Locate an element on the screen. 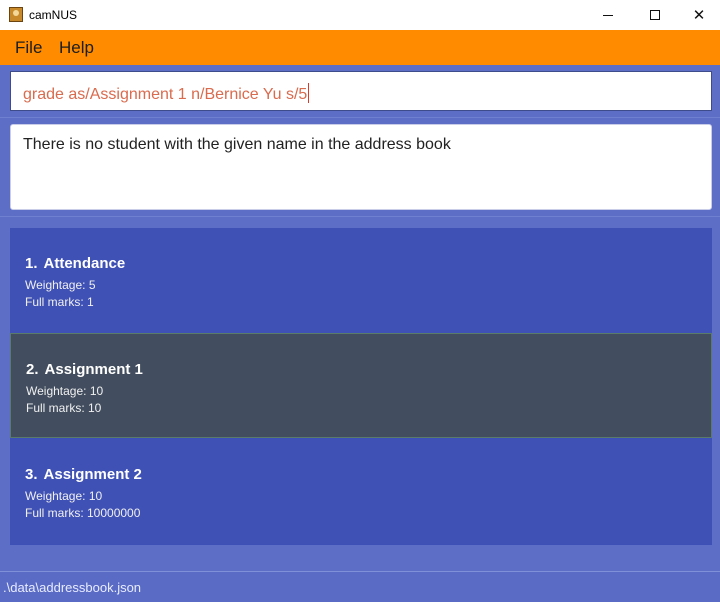 The height and width of the screenshot is (602, 720). menu-help: Help is located at coordinates (76, 48).